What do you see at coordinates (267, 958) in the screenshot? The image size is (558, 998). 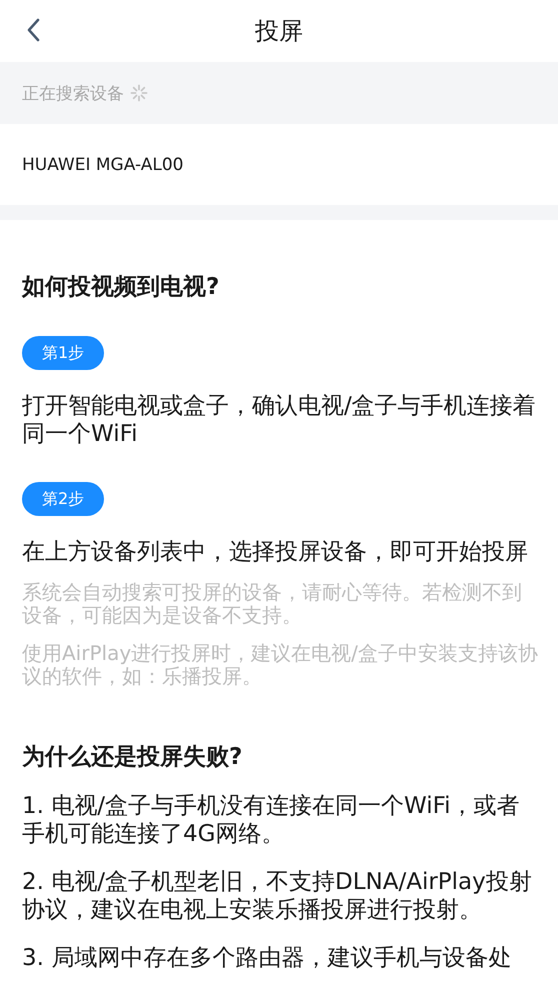 I see `faq-item: 3. 局域网中存在多个路由器，建议手机与设备处` at bounding box center [267, 958].